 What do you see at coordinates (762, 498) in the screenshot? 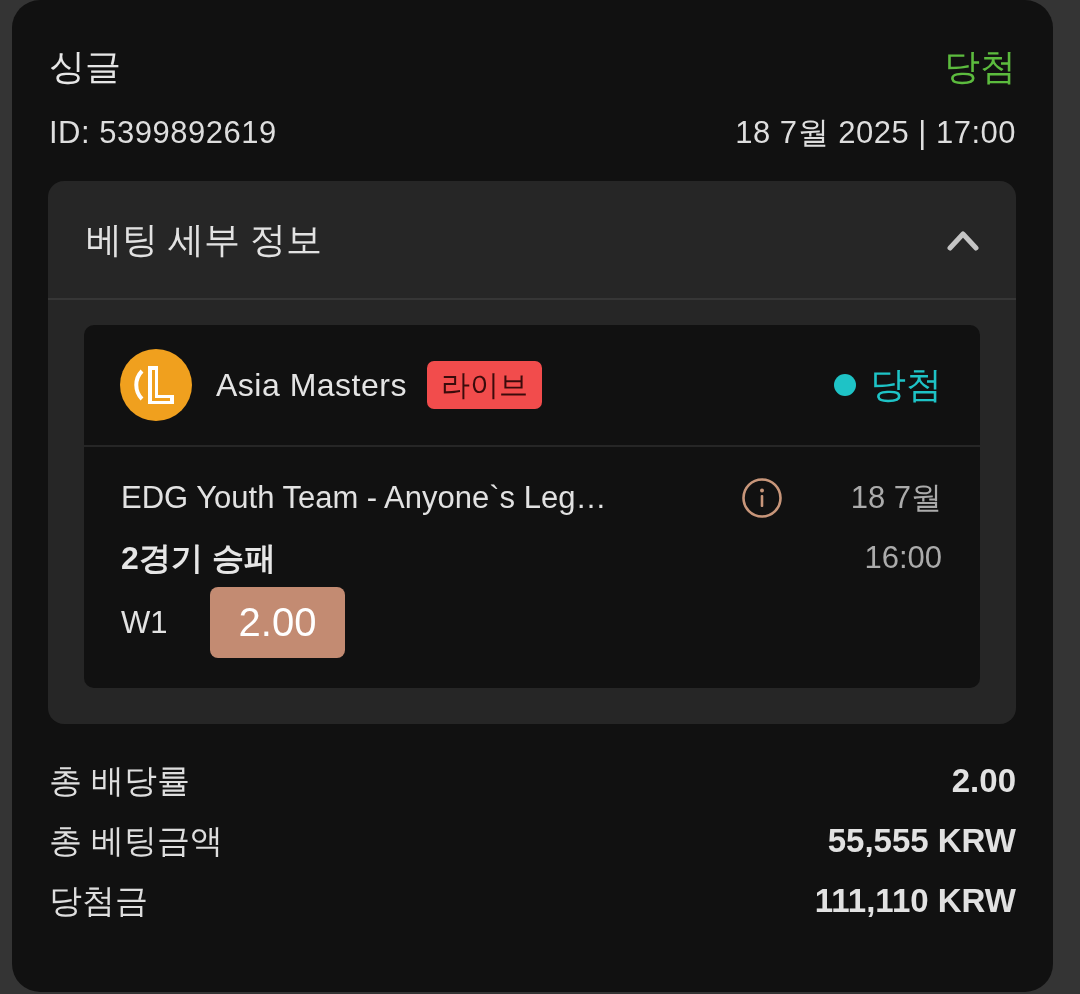
I see `info-icon` at bounding box center [762, 498].